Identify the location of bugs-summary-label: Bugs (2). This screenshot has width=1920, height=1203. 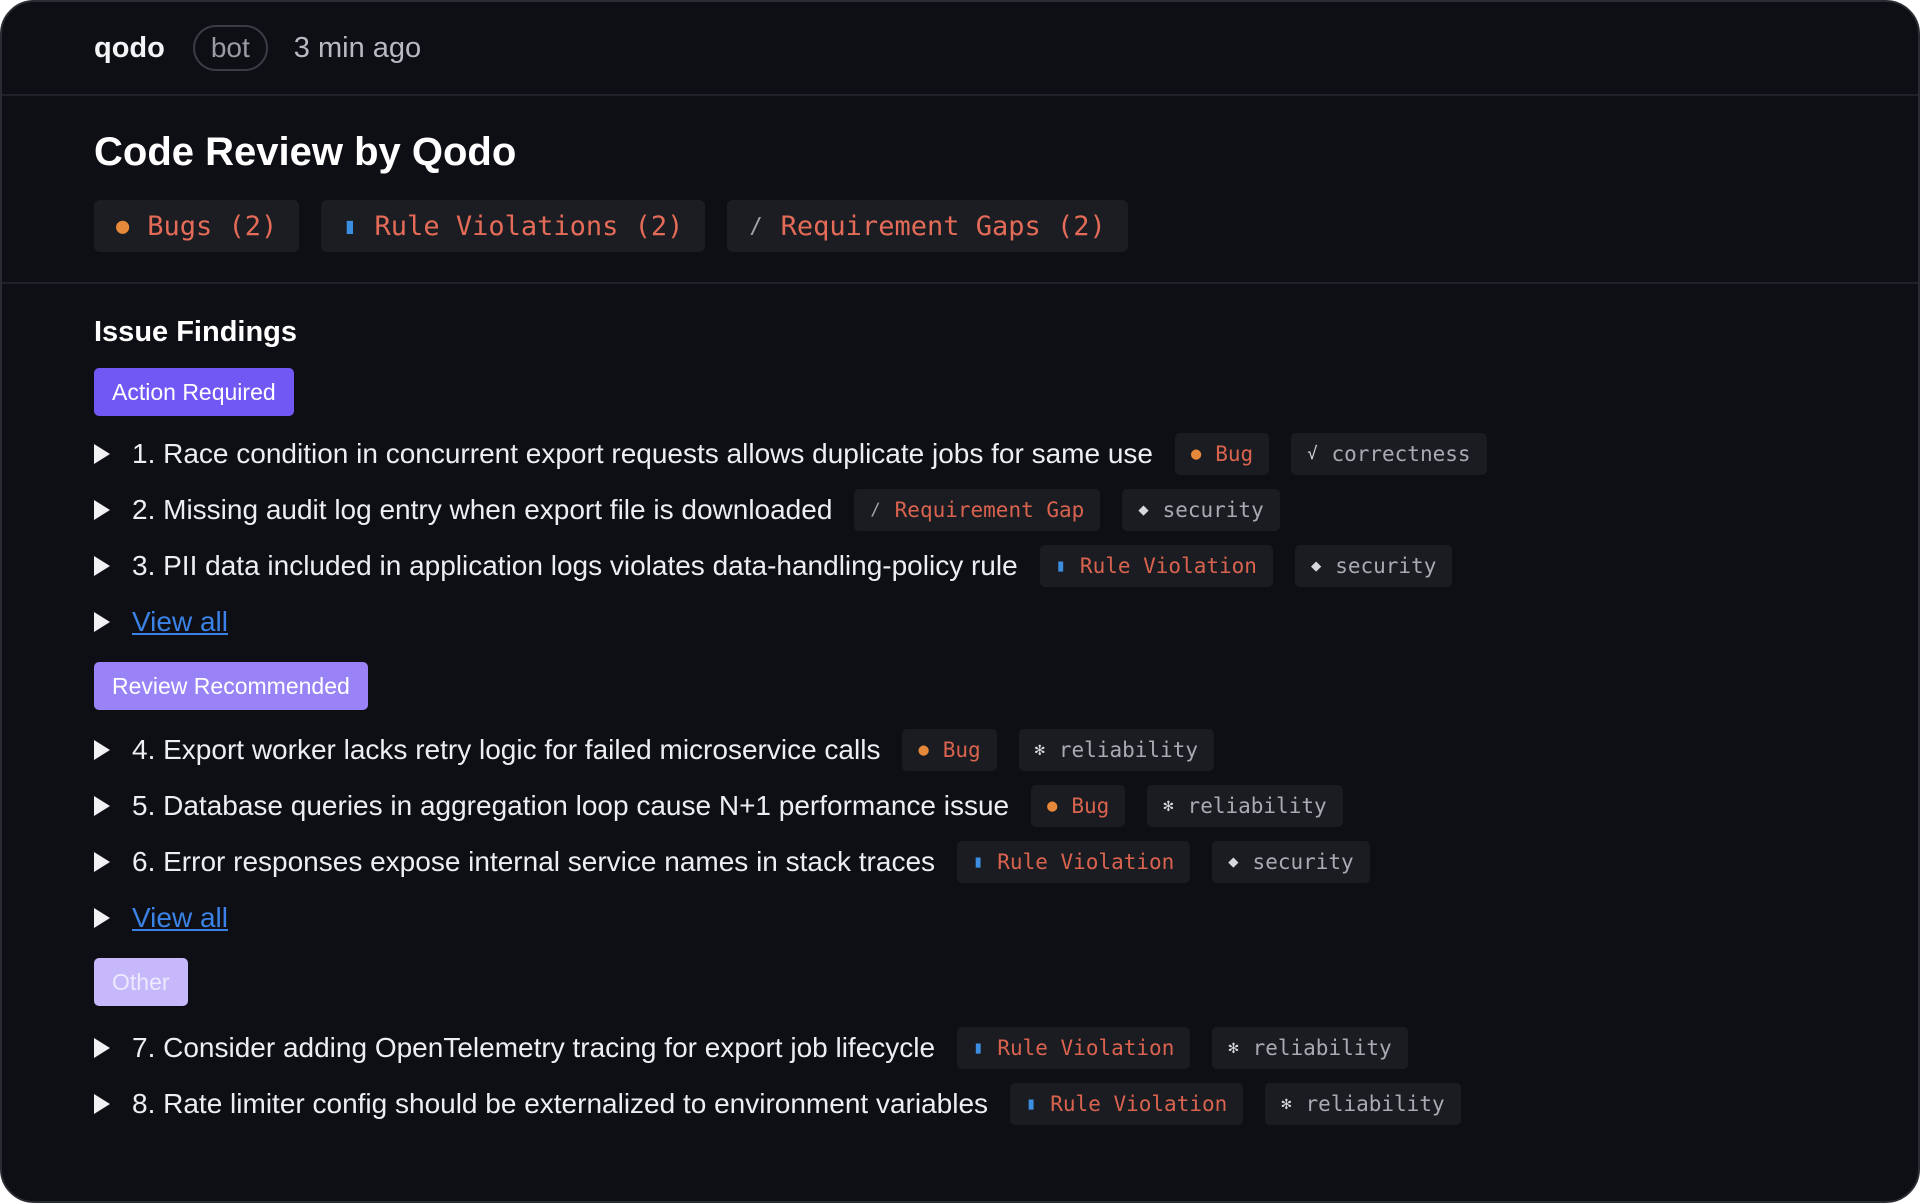
(212, 226).